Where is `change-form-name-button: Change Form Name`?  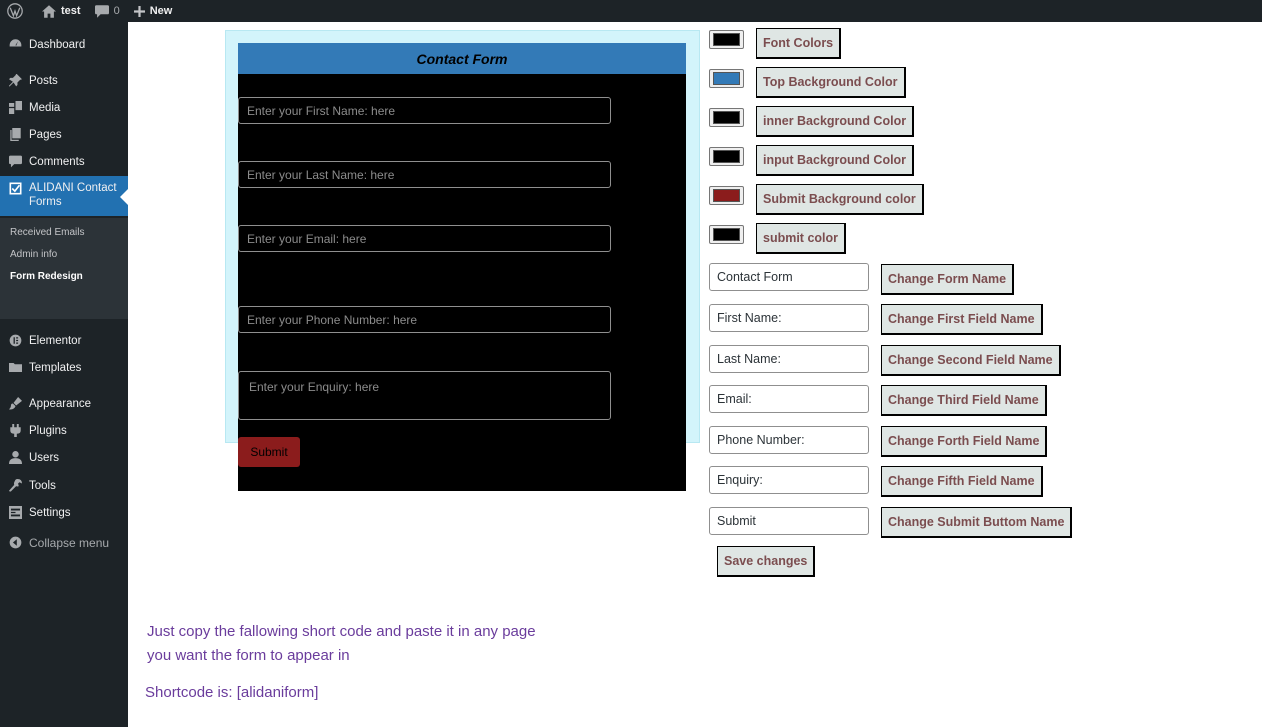
change-form-name-button: Change Form Name is located at coordinates (948, 279).